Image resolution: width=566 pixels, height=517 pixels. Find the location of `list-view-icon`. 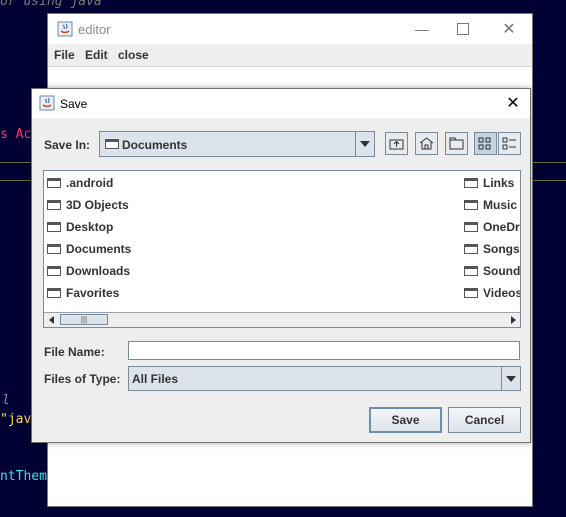

list-view-icon is located at coordinates (484, 143).